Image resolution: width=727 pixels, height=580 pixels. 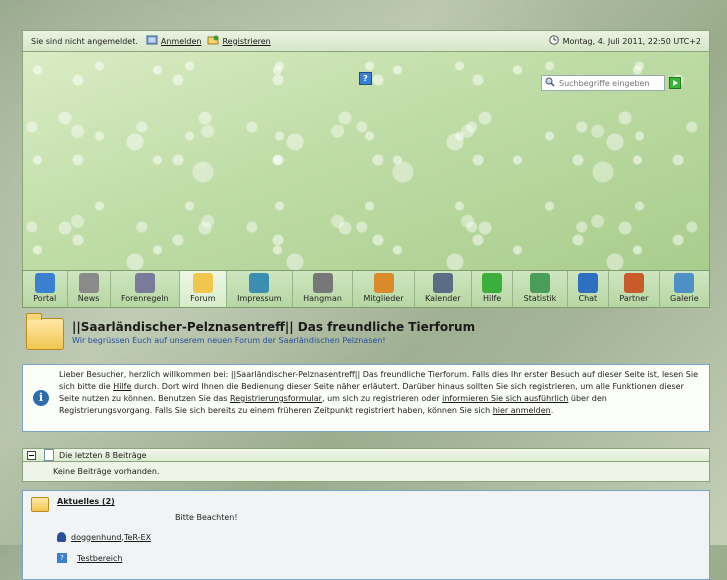 I want to click on moderator-link: doggenhund, so click(x=96, y=537).